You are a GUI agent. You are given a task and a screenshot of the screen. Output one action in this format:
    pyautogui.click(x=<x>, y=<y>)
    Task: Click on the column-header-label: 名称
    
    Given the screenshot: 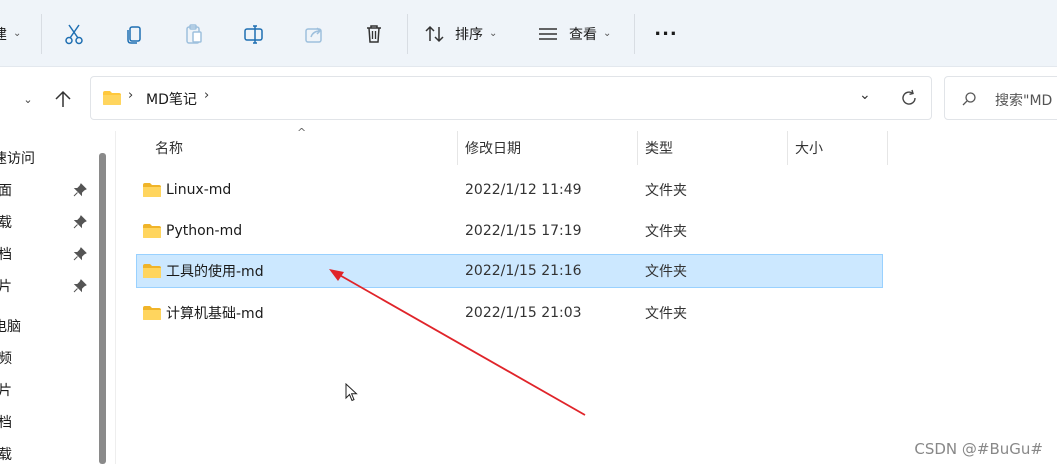 What is the action you would take?
    pyautogui.click(x=169, y=149)
    